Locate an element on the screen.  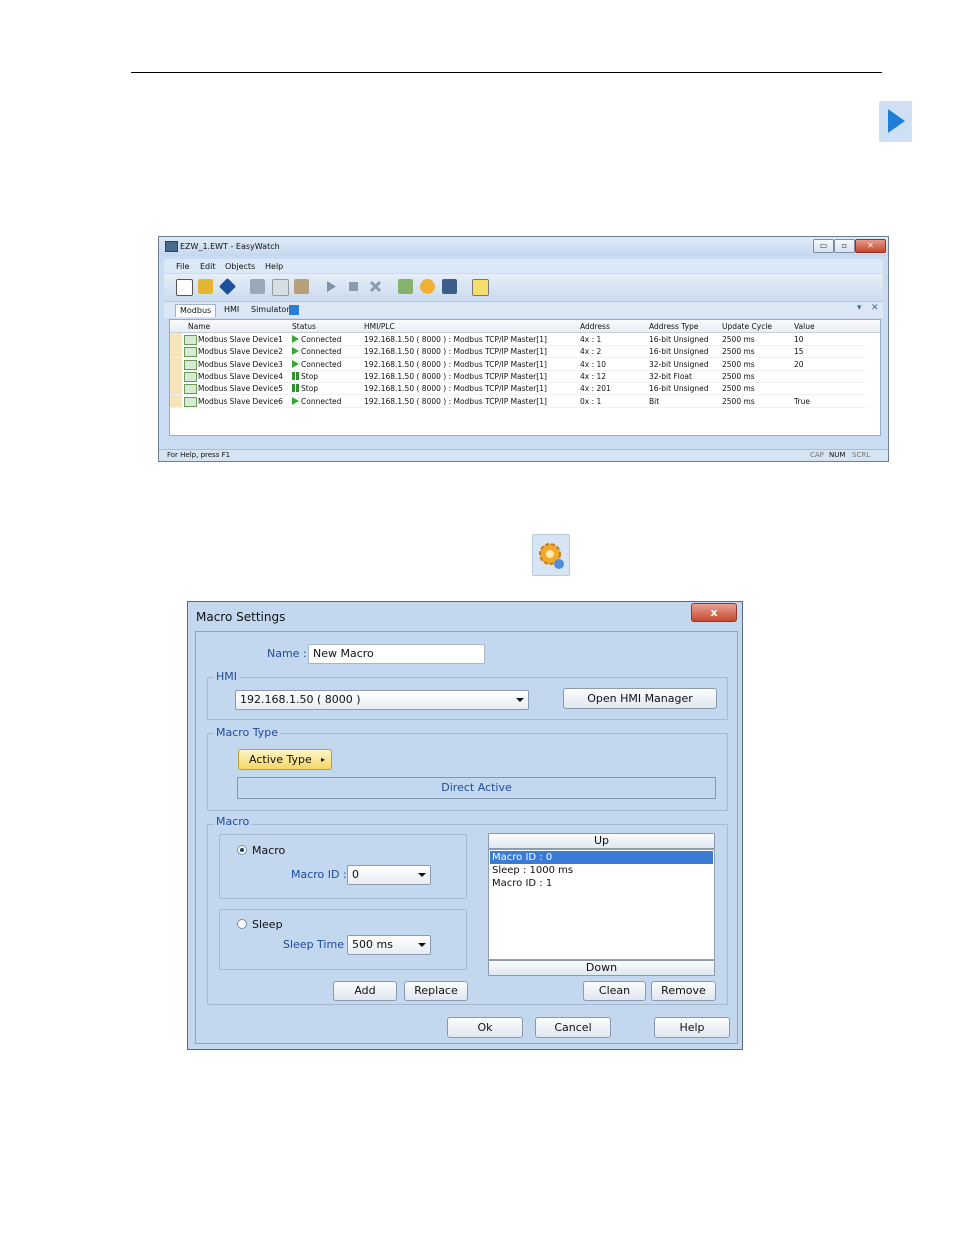
col-hmi-plc: HMI/PLC is located at coordinates (379, 326).